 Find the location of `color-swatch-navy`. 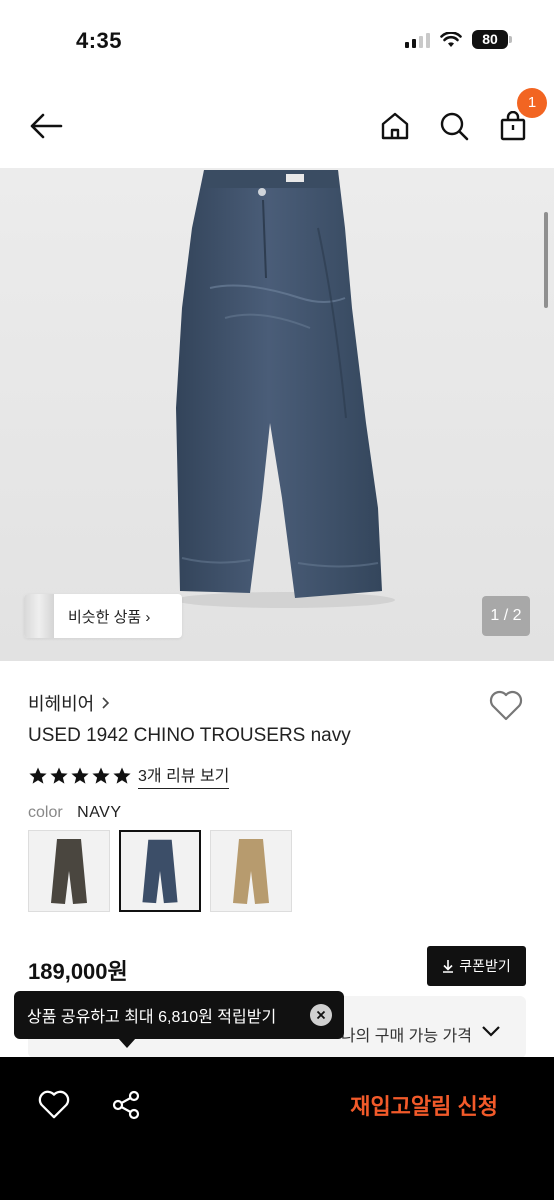

color-swatch-navy is located at coordinates (160, 871).